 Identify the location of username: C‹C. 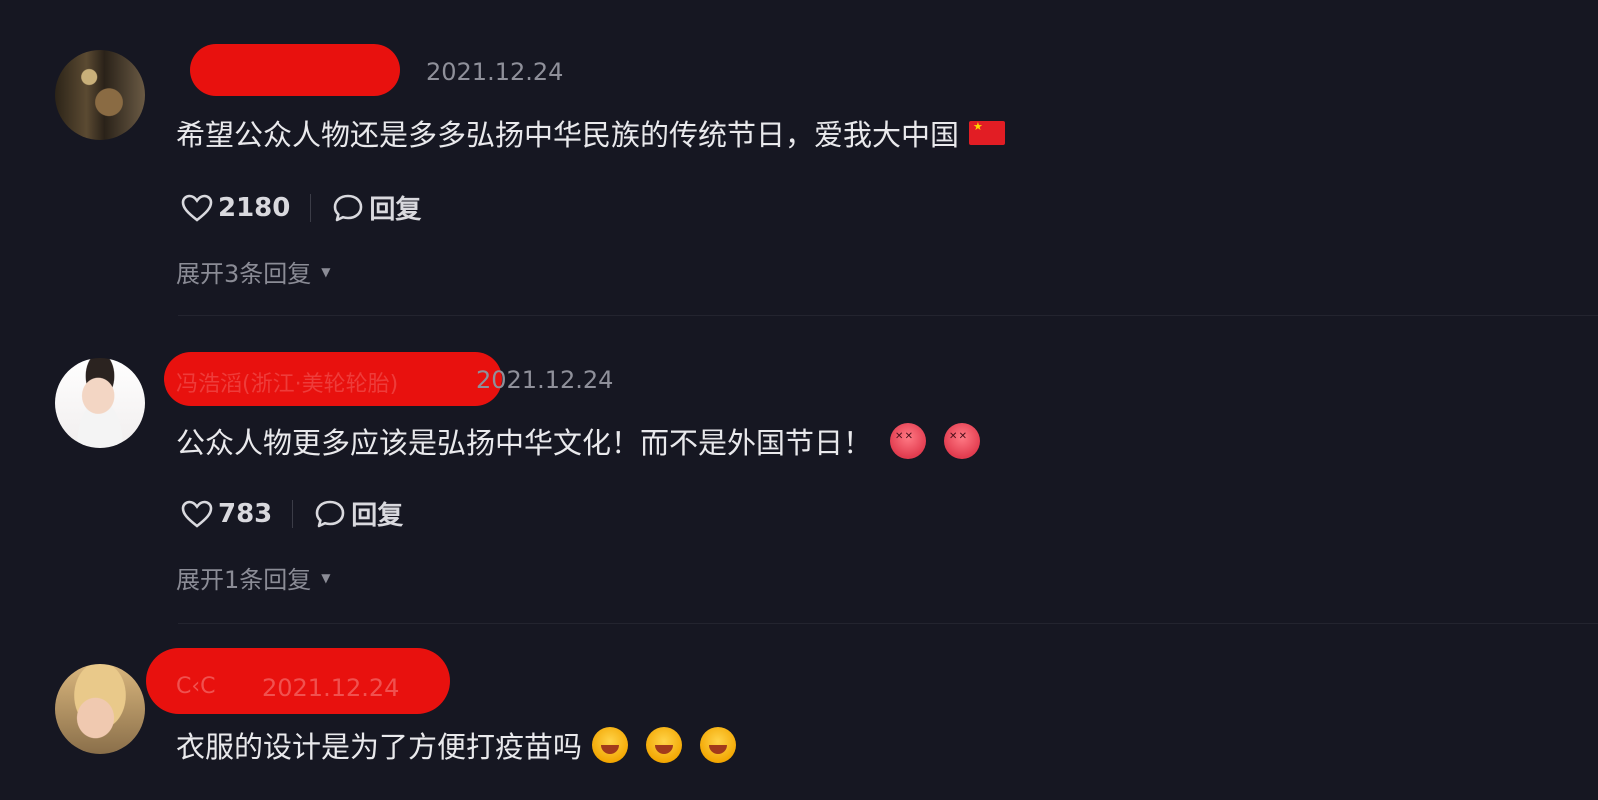
(196, 686).